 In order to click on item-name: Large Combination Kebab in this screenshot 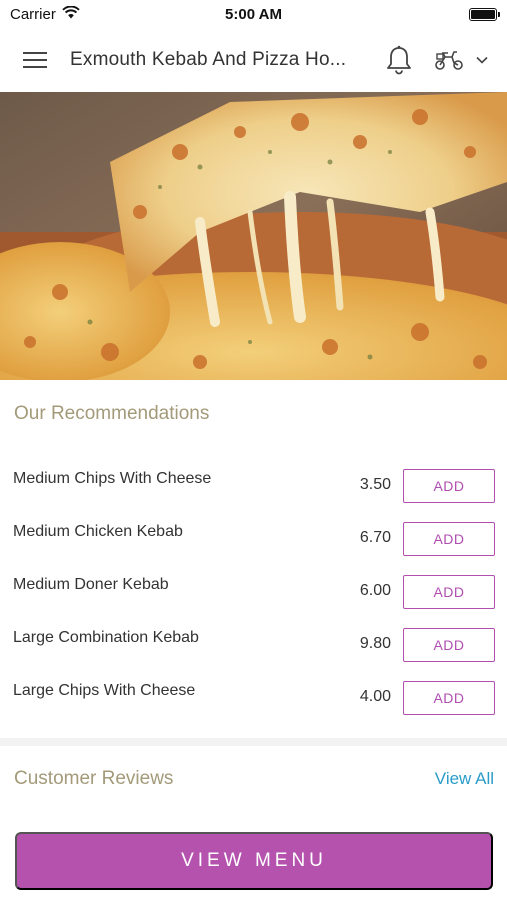, I will do `click(106, 637)`.